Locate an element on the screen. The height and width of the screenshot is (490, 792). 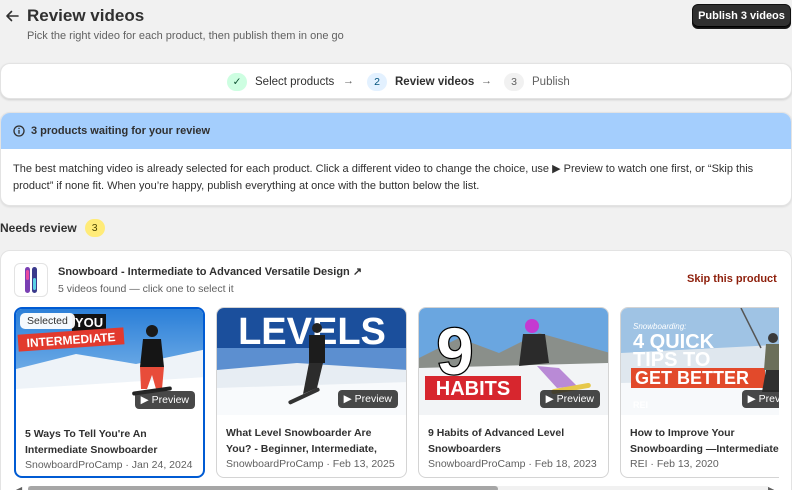
arrow-left-icon is located at coordinates (12, 16).